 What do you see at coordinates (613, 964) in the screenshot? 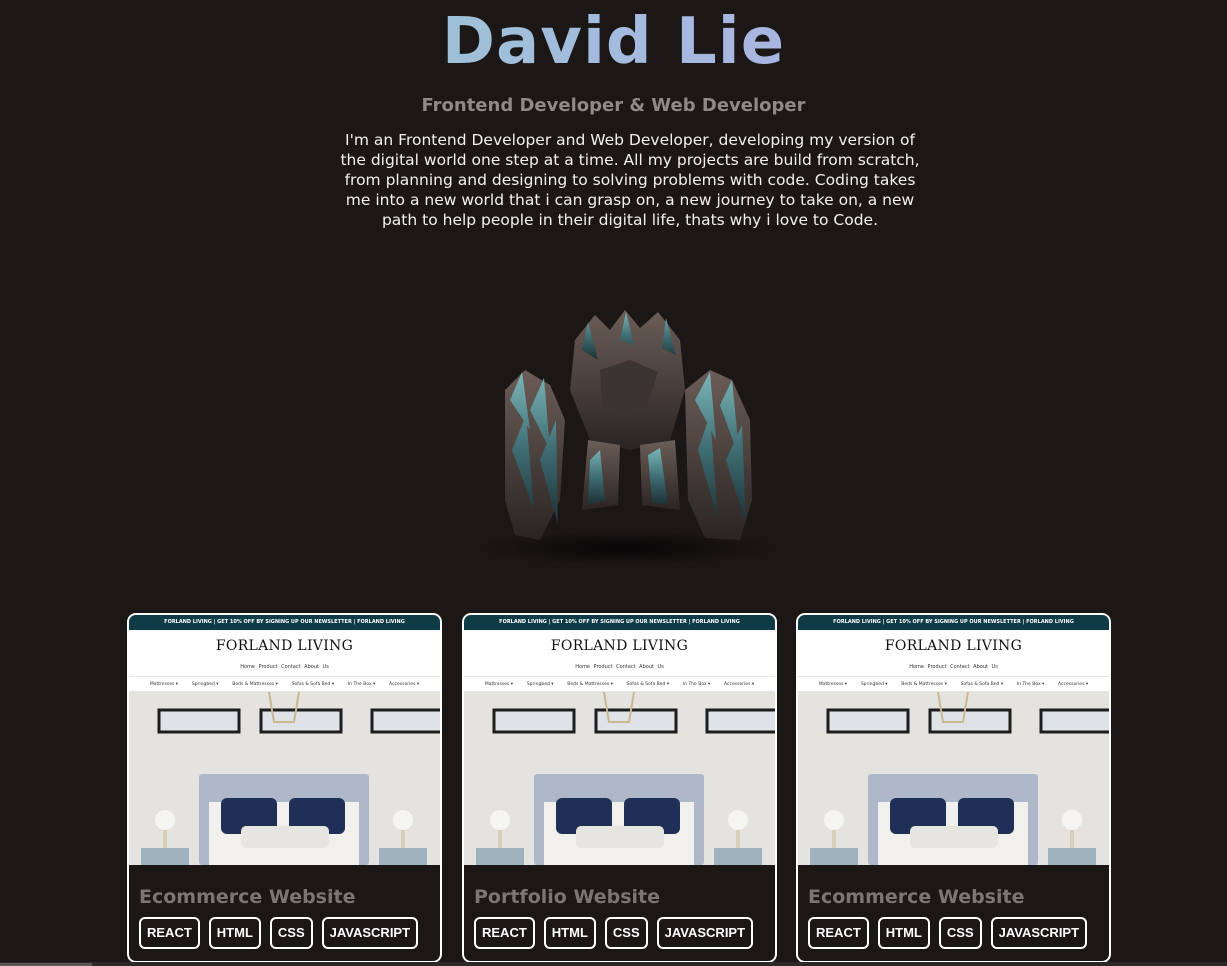
I see `horizontal-scrollbar` at bounding box center [613, 964].